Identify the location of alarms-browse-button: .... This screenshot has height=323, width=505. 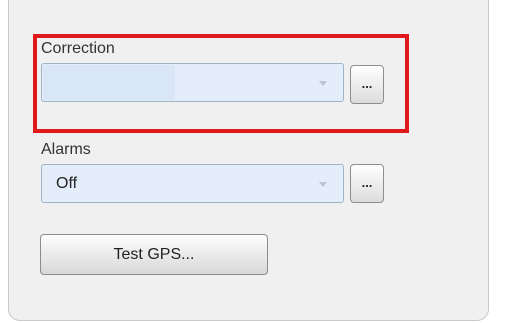
(367, 183).